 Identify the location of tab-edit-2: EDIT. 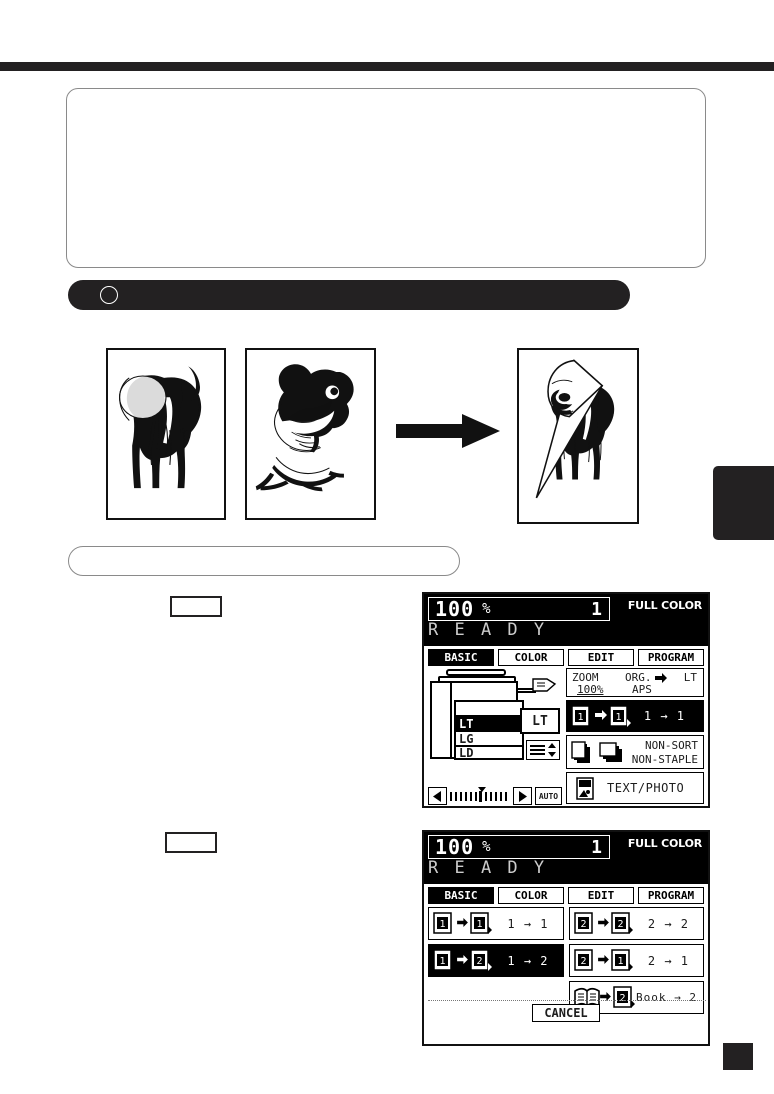
(601, 895).